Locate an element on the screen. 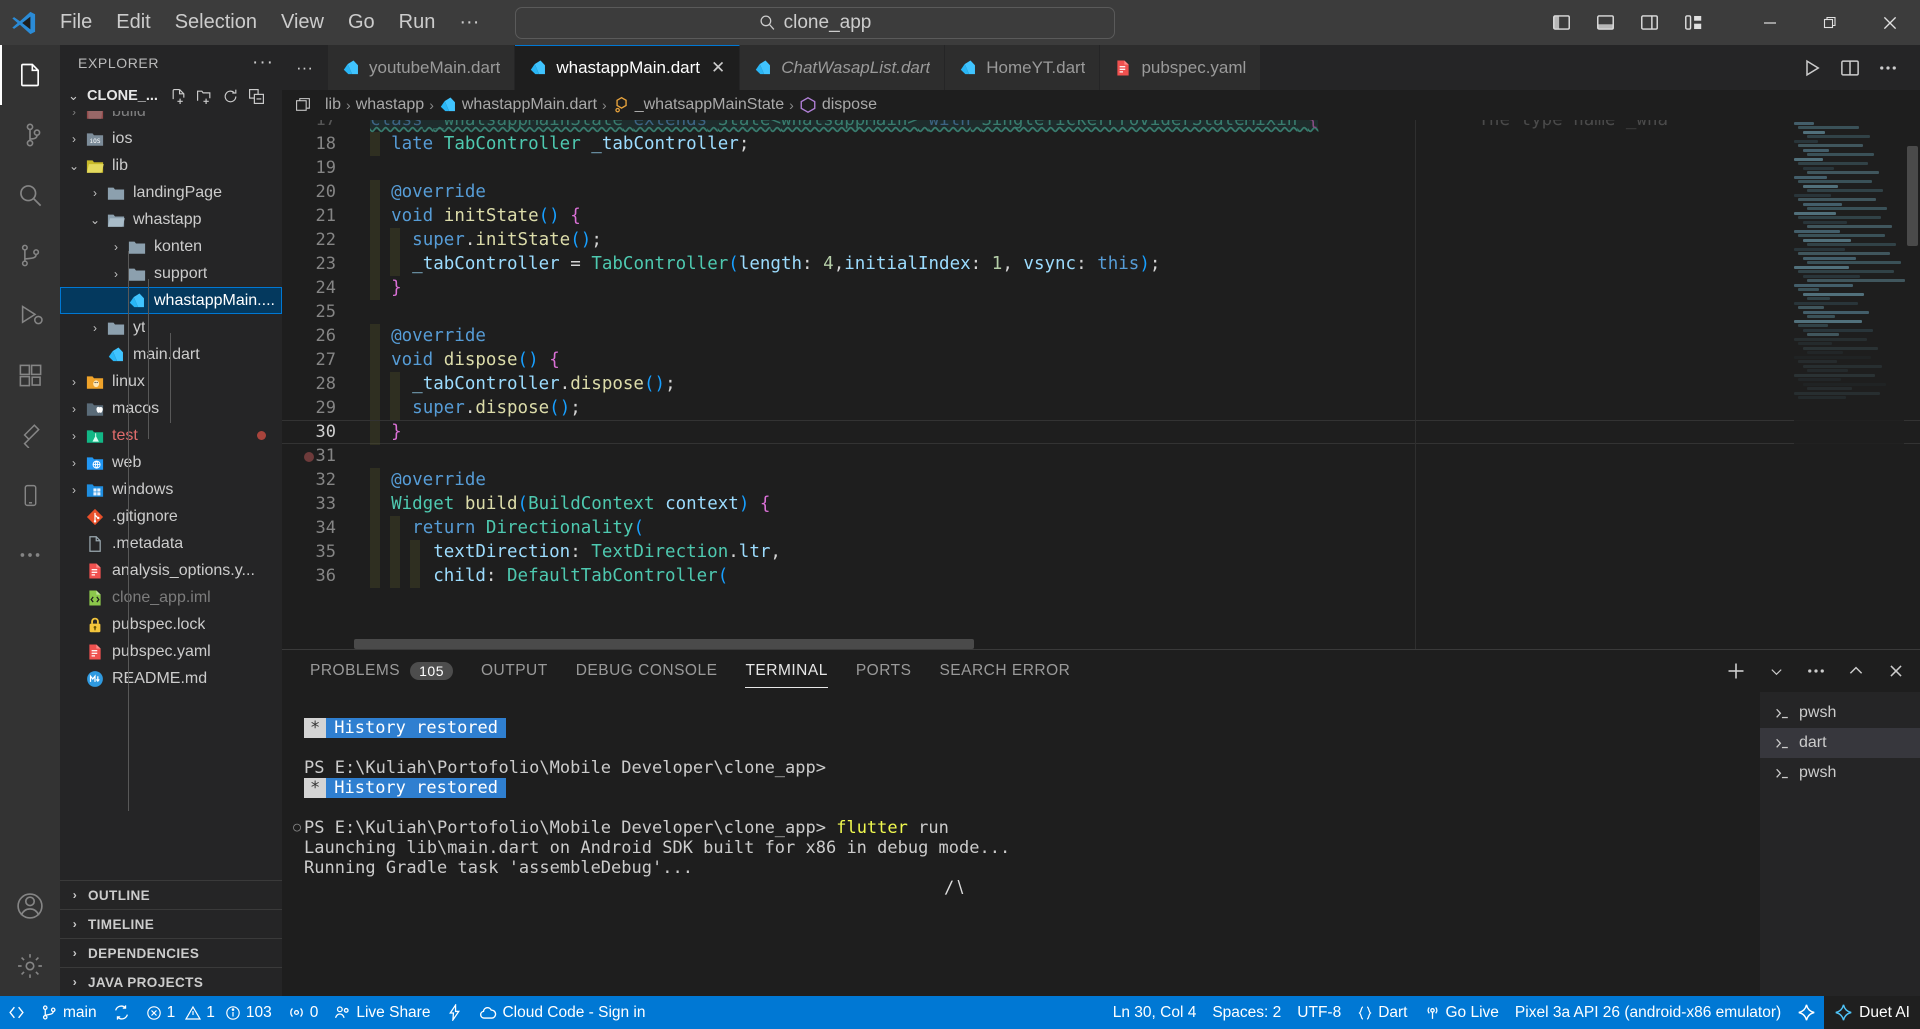  status-indentation: Spaces: 2 is located at coordinates (1246, 1012).